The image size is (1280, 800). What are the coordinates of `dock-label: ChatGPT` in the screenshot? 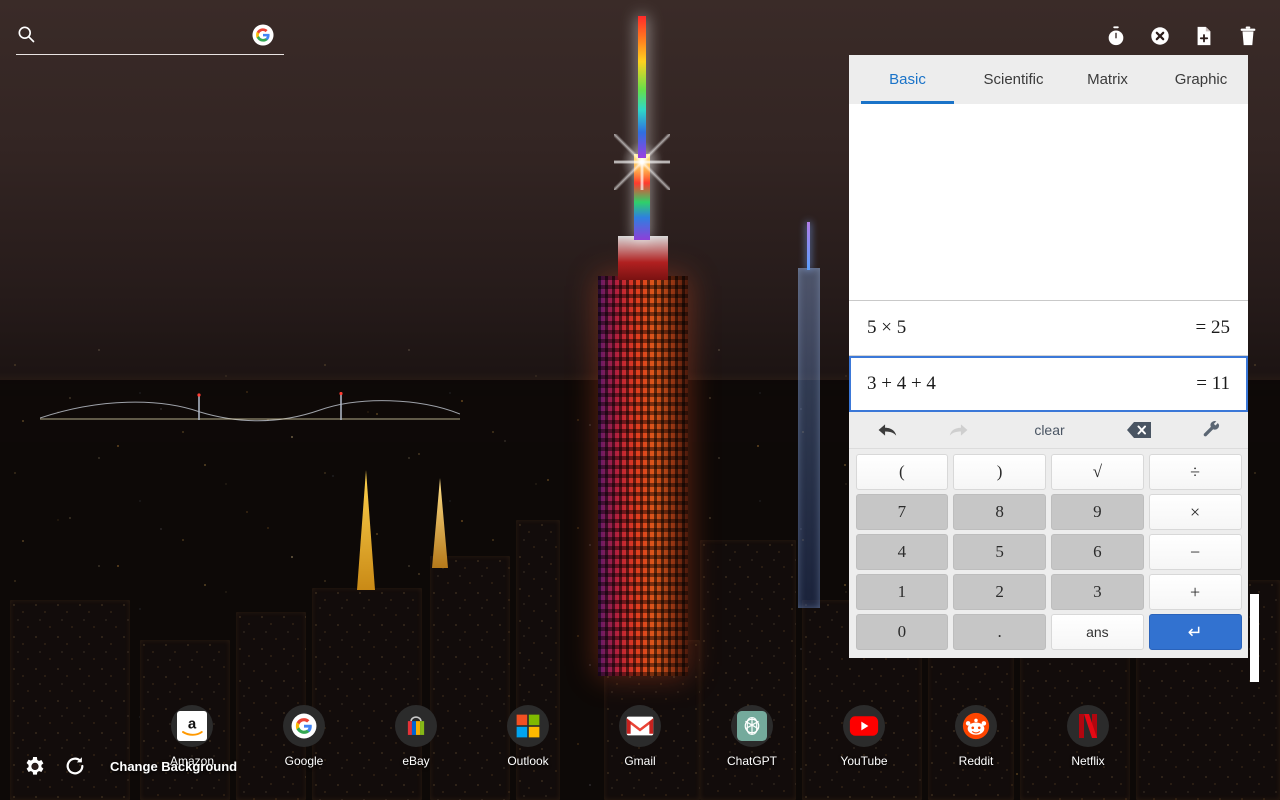 It's located at (751, 761).